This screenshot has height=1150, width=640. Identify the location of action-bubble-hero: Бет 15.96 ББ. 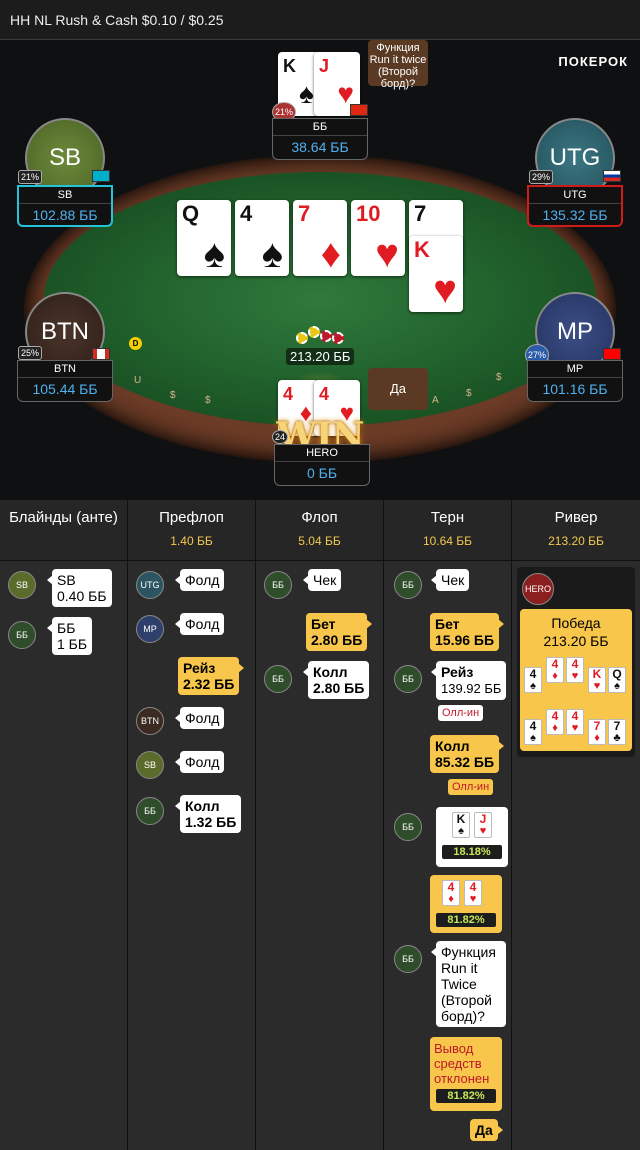
(467, 632).